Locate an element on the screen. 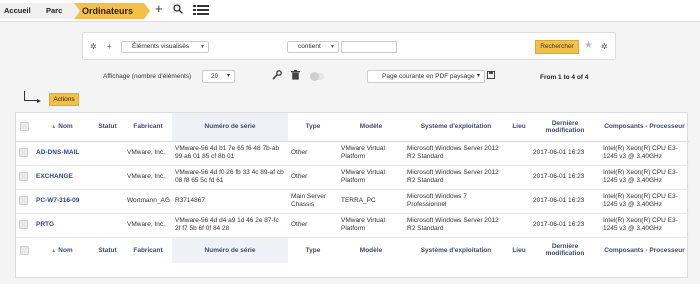 This screenshot has height=284, width=700. row-type: Main Server Chassis is located at coordinates (313, 201).